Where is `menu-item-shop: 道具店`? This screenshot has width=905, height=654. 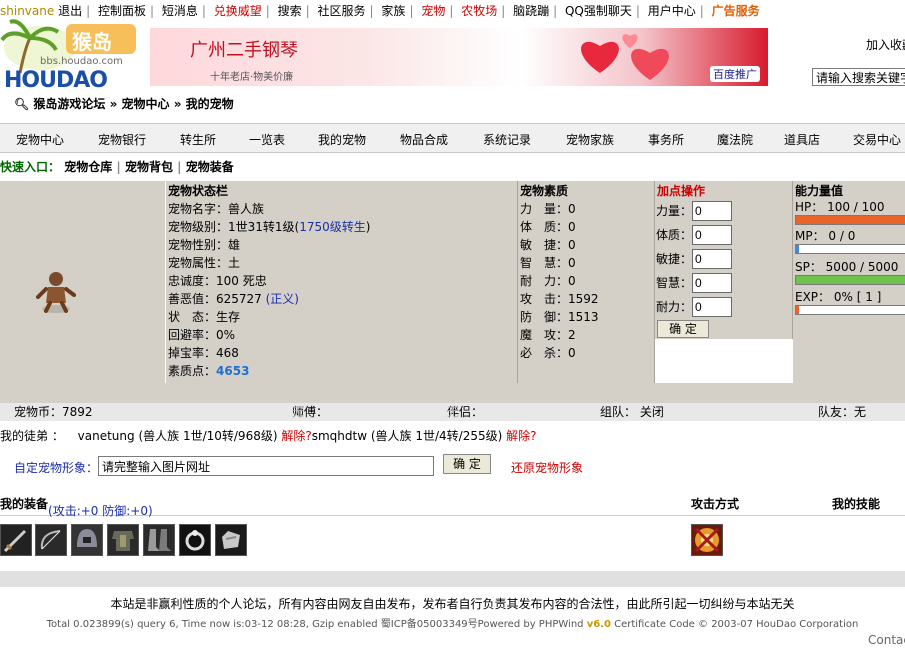 menu-item-shop: 道具店 is located at coordinates (802, 139).